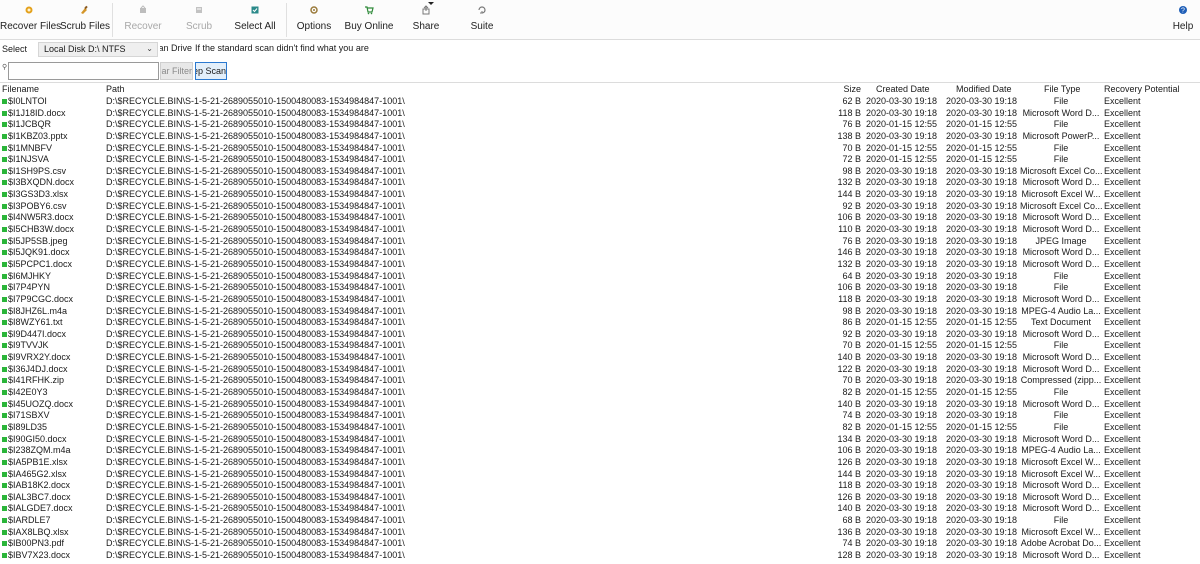  I want to click on select-all-button: Select All, so click(255, 20).